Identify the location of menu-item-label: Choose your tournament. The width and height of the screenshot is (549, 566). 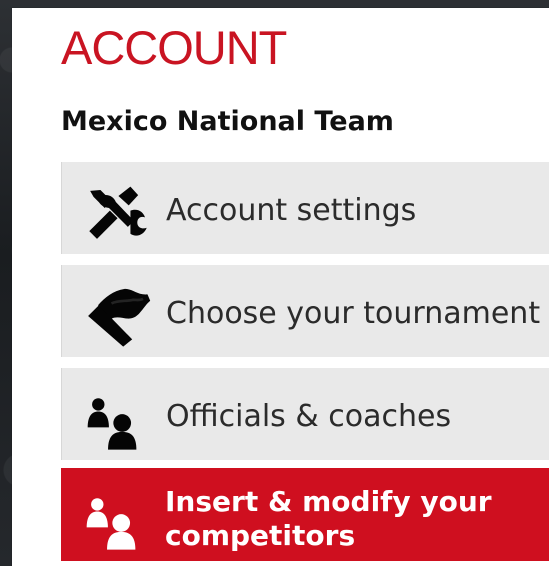
(353, 313).